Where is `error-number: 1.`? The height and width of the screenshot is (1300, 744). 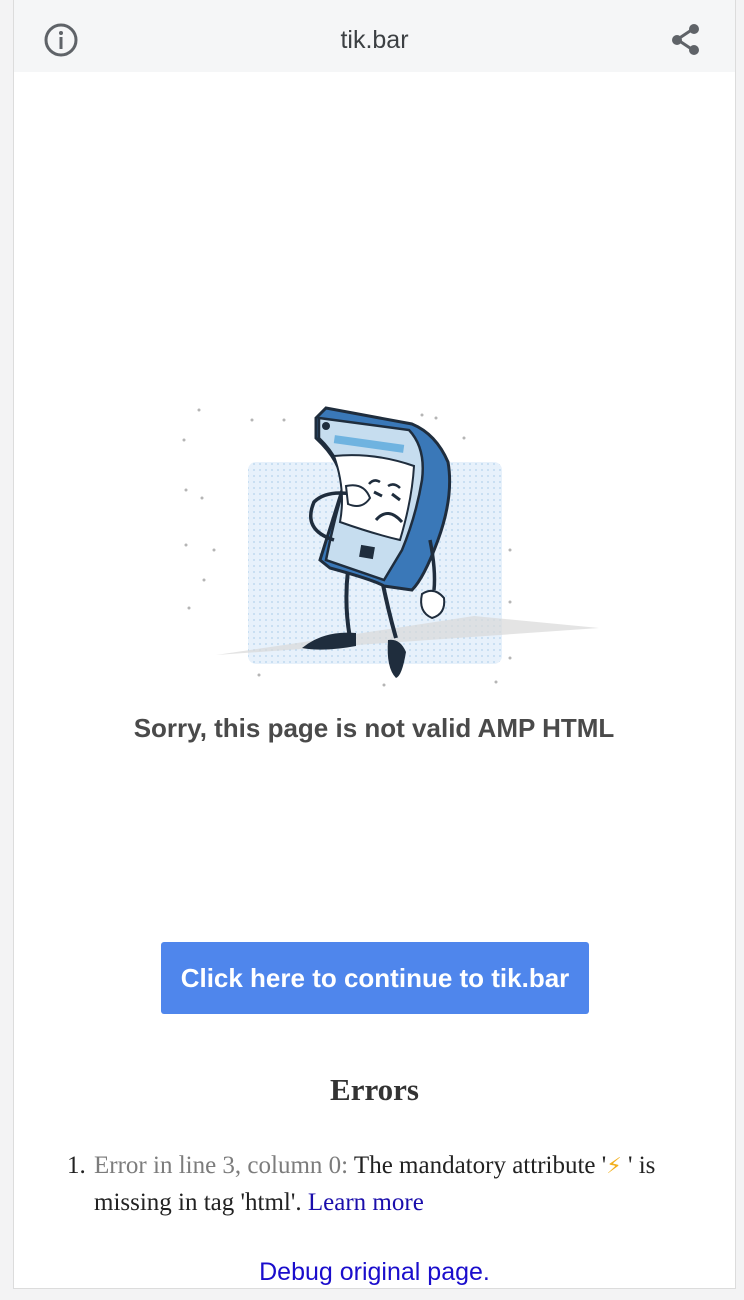
error-number: 1. is located at coordinates (76, 1165).